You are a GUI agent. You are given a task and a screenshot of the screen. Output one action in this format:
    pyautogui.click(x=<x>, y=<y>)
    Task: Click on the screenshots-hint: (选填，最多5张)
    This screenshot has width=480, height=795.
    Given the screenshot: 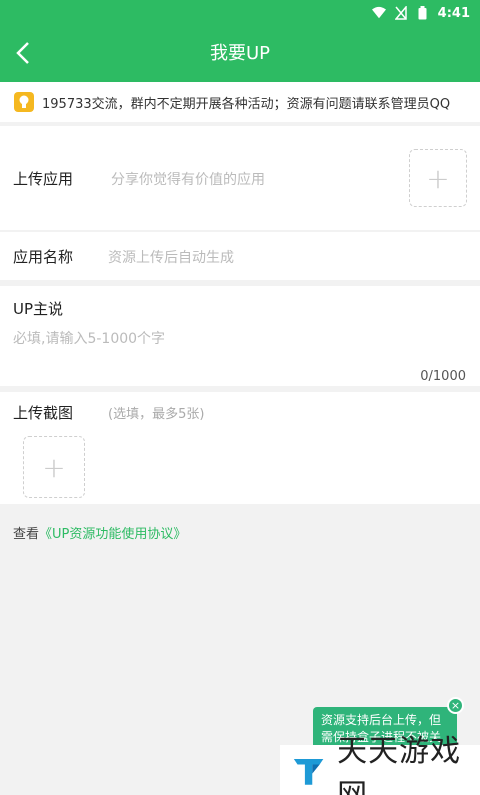 What is the action you would take?
    pyautogui.click(x=156, y=414)
    